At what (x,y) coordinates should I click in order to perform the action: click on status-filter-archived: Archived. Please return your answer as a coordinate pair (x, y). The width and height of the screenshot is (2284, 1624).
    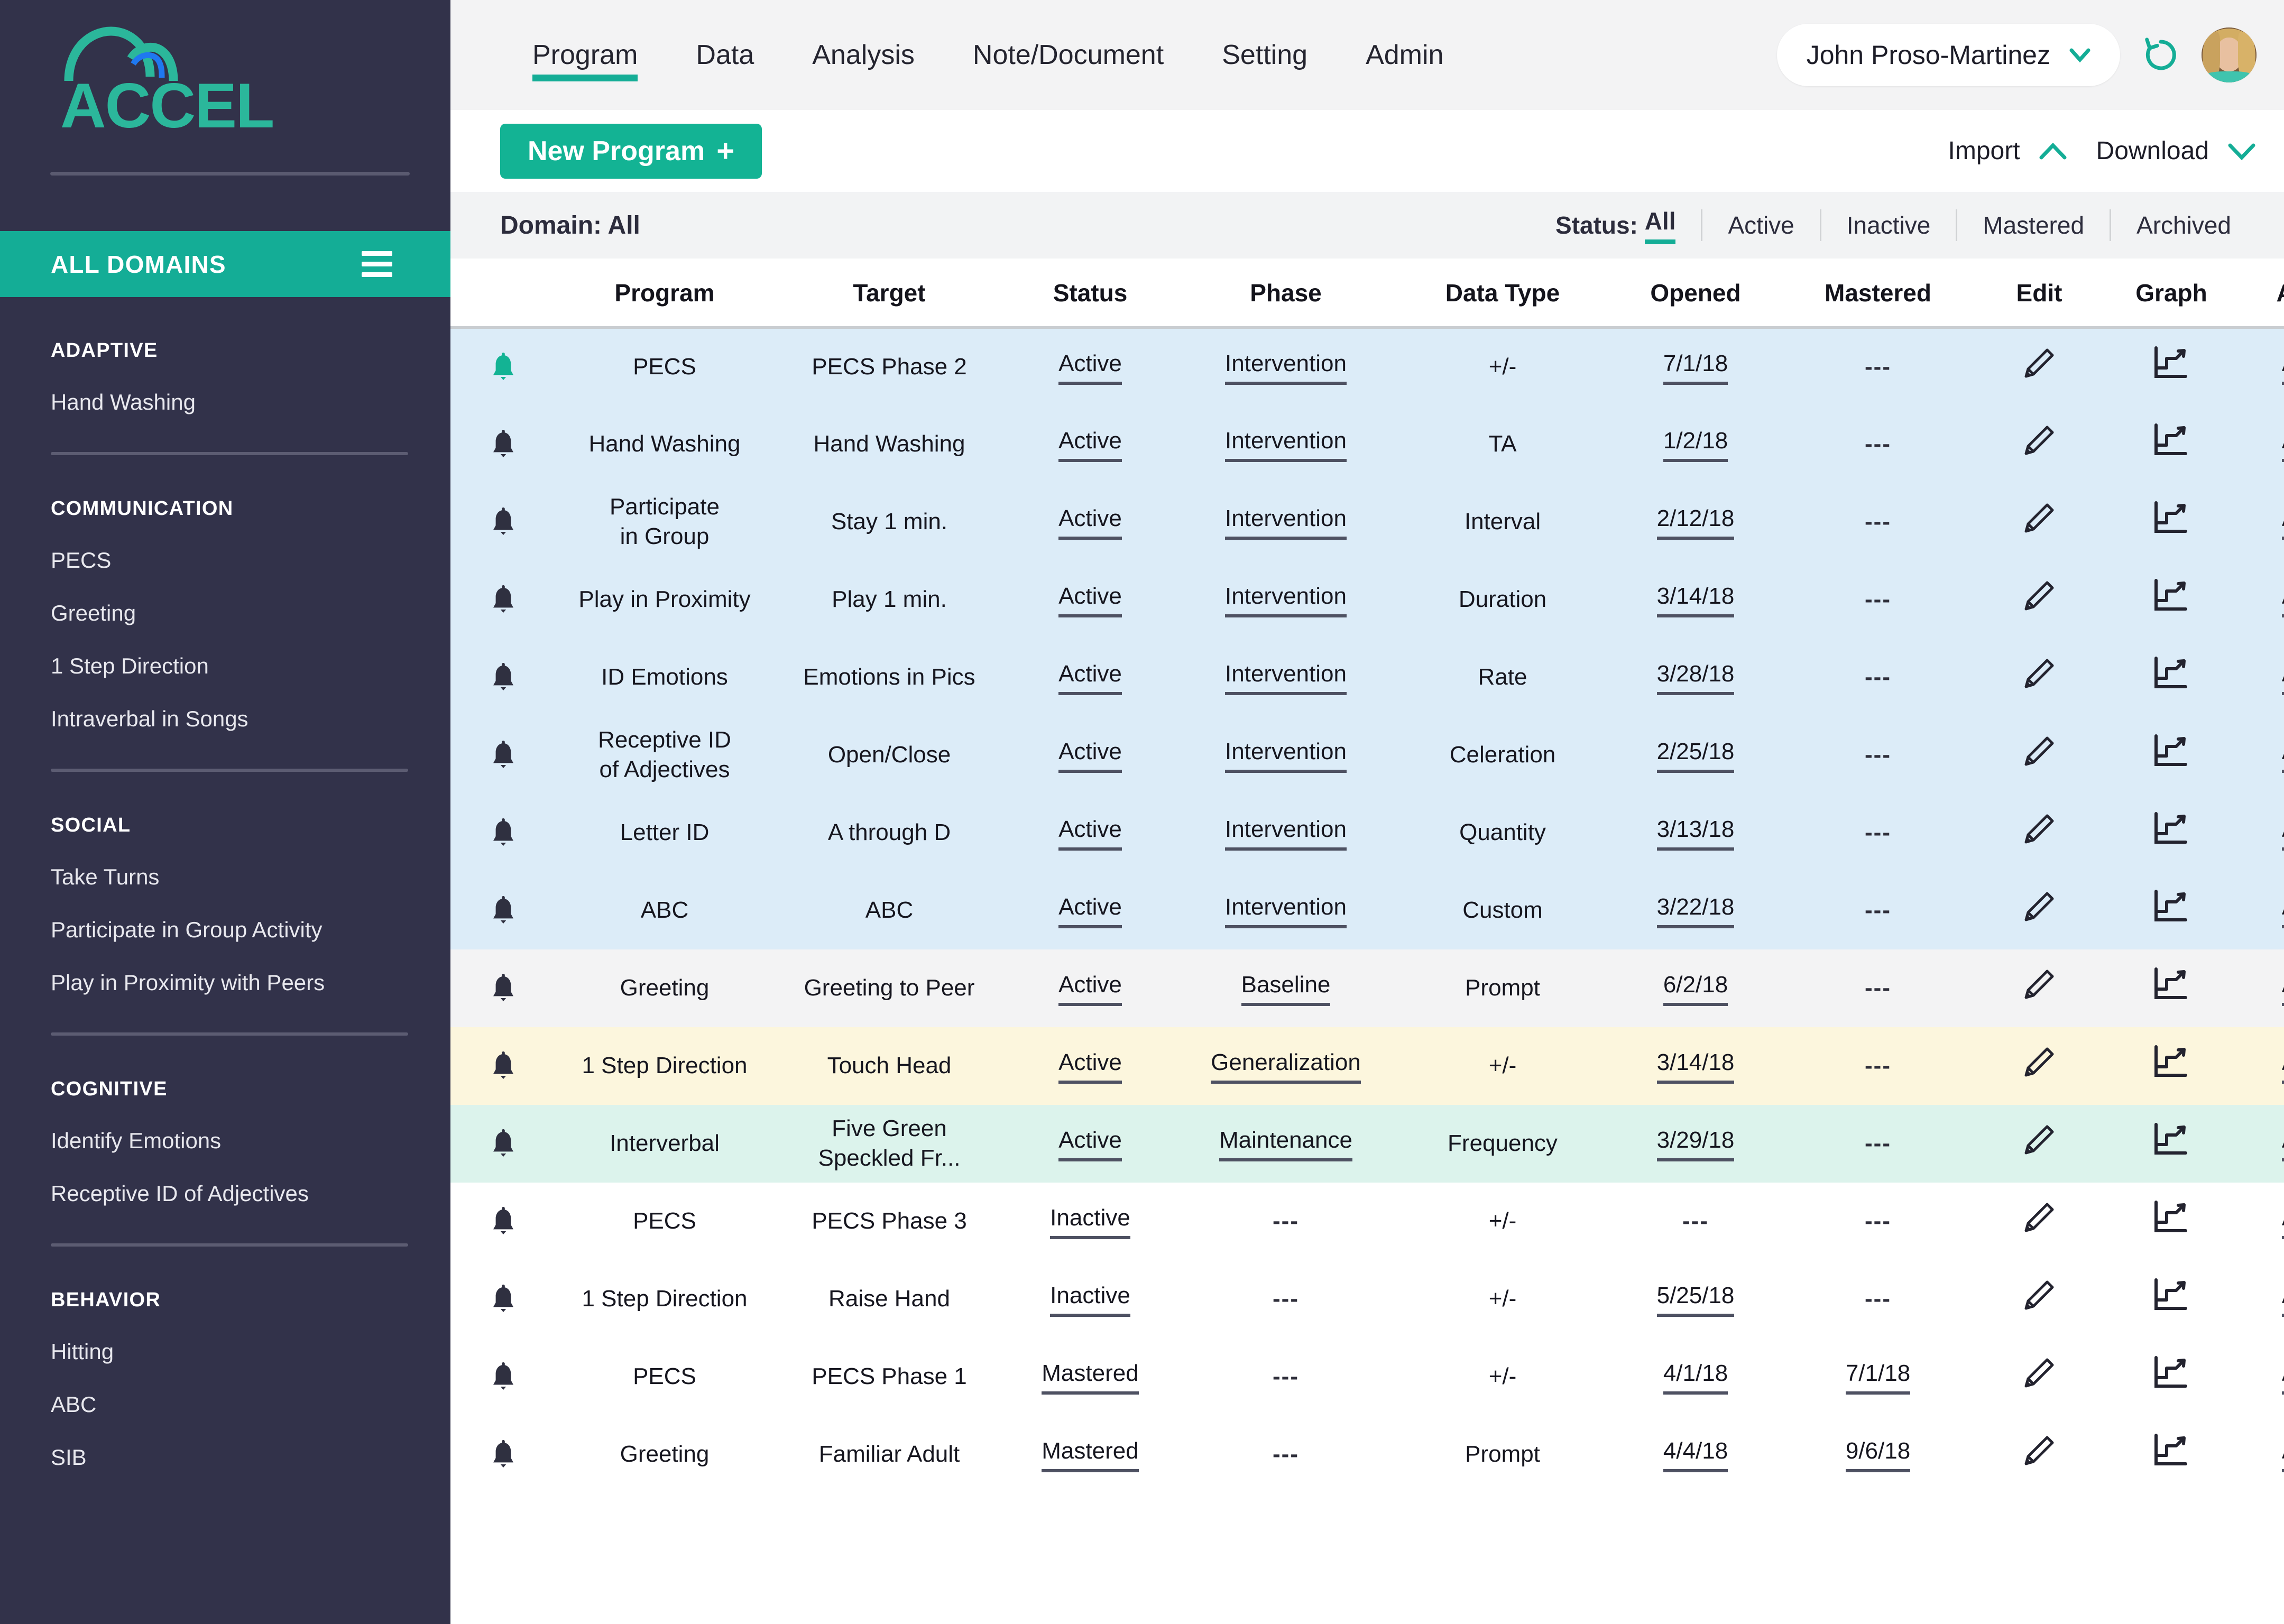
    Looking at the image, I should click on (2183, 225).